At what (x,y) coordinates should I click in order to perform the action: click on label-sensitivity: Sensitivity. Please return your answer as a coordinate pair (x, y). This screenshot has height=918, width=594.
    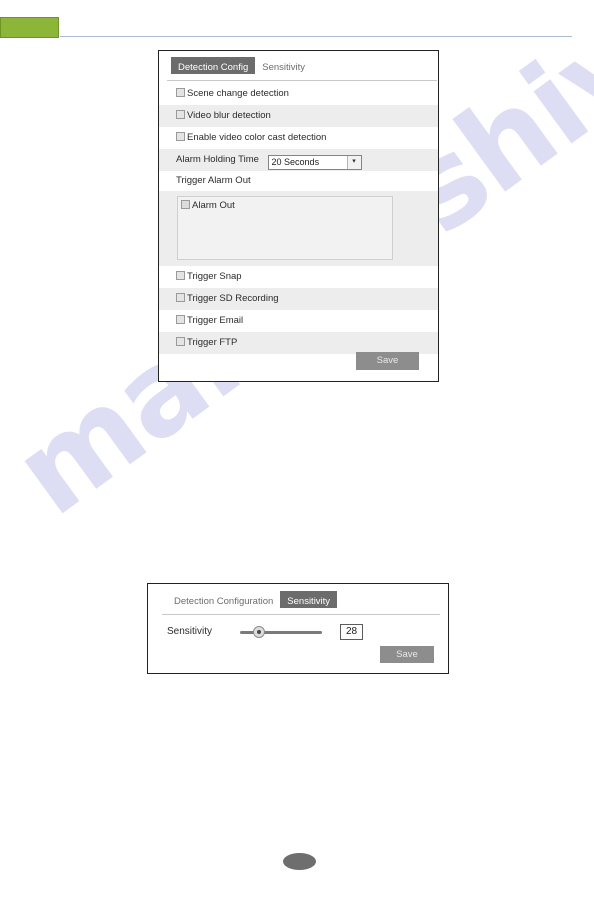
    Looking at the image, I should click on (190, 631).